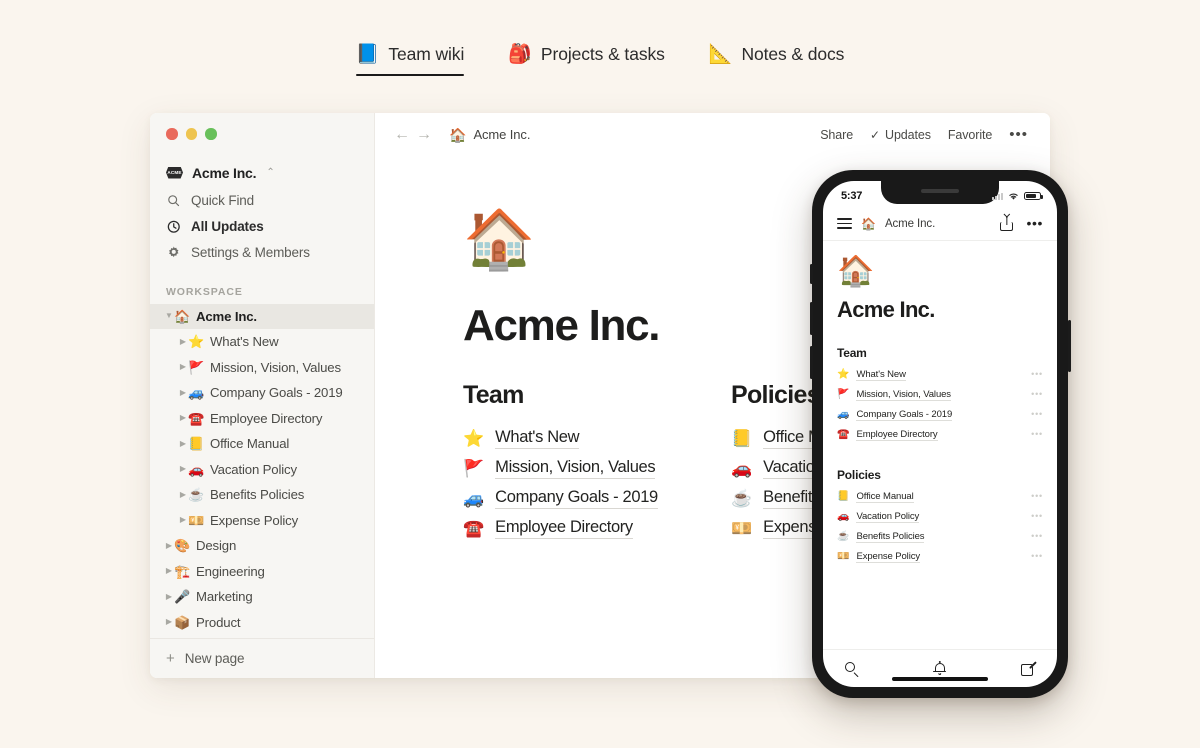 The height and width of the screenshot is (748, 1200). What do you see at coordinates (409, 60) in the screenshot?
I see `tab-team-wiki: 📘 Team wiki` at bounding box center [409, 60].